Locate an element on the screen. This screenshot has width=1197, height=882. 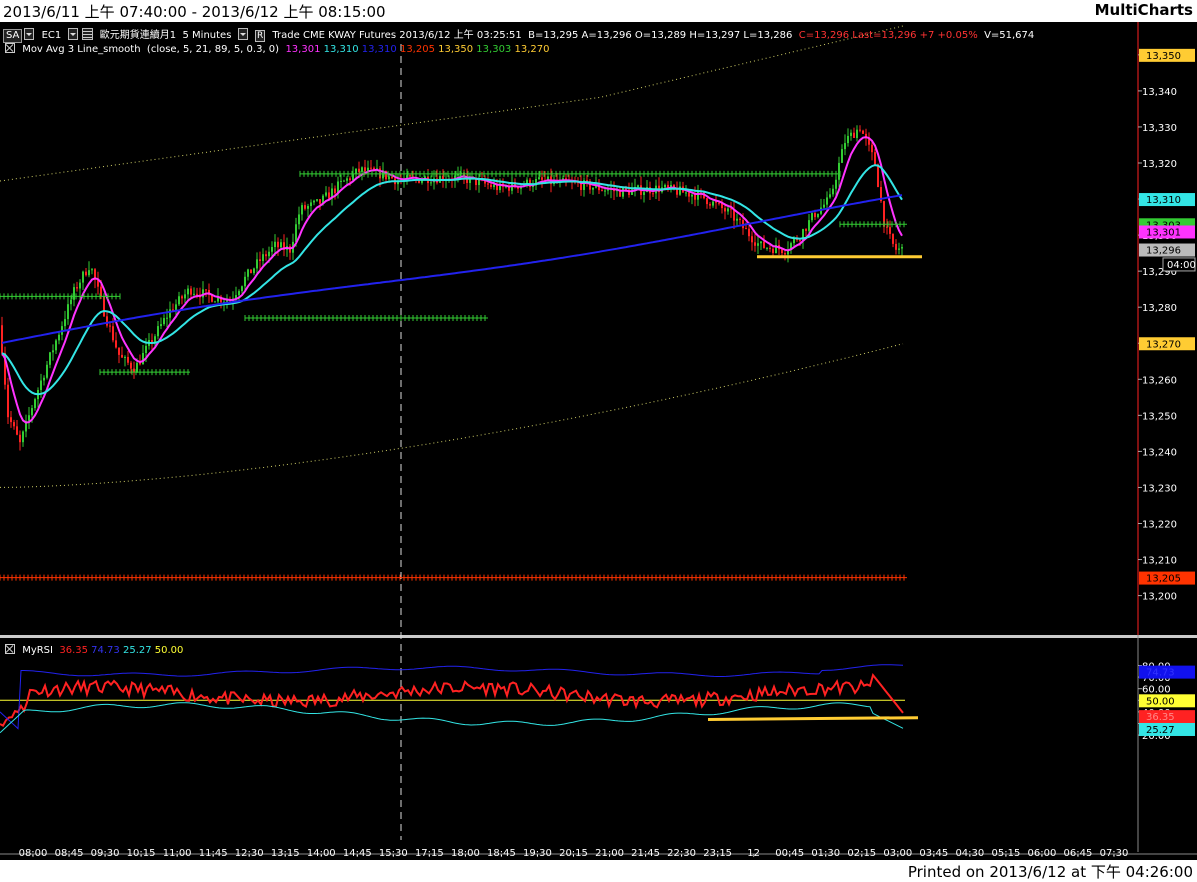
interval-label: 5 Minutes is located at coordinates (207, 35).